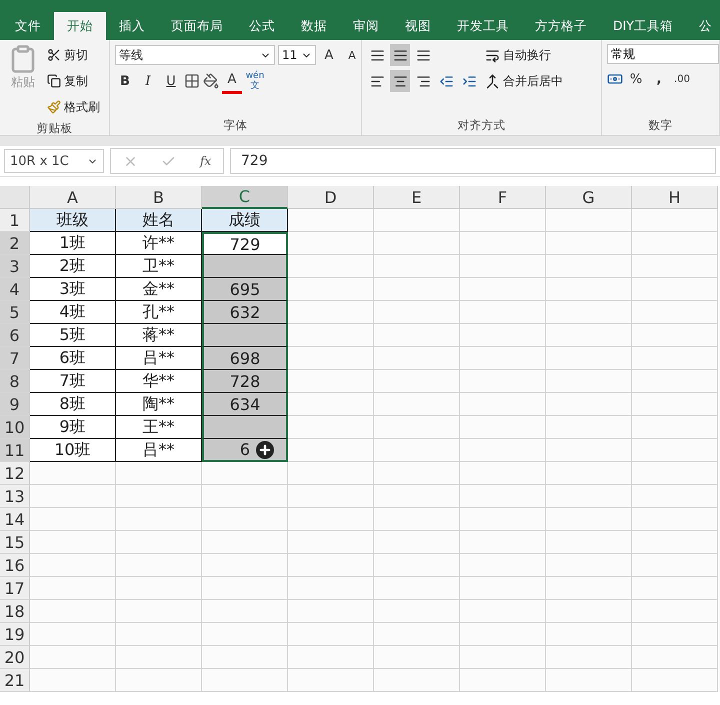 Image resolution: width=720 pixels, height=705 pixels. Describe the element at coordinates (73, 335) in the screenshot. I see `table-cell: 5班` at that location.